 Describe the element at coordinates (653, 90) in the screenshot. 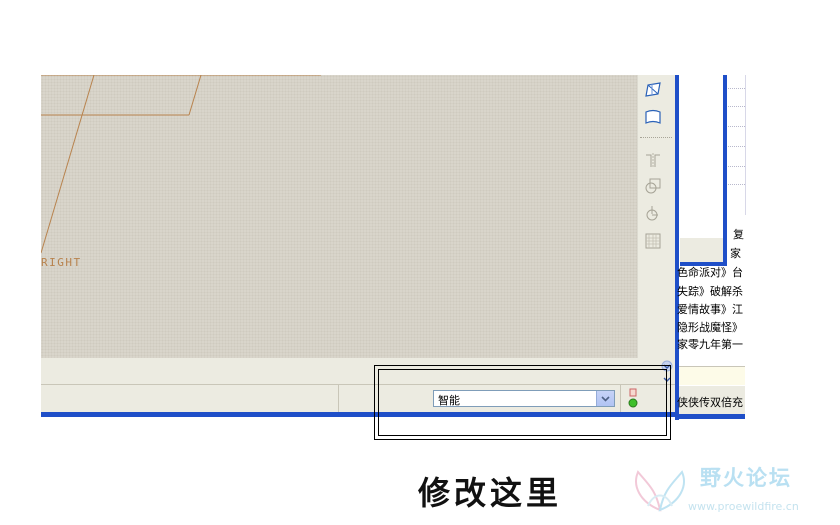

I see `view-orient-icon` at that location.